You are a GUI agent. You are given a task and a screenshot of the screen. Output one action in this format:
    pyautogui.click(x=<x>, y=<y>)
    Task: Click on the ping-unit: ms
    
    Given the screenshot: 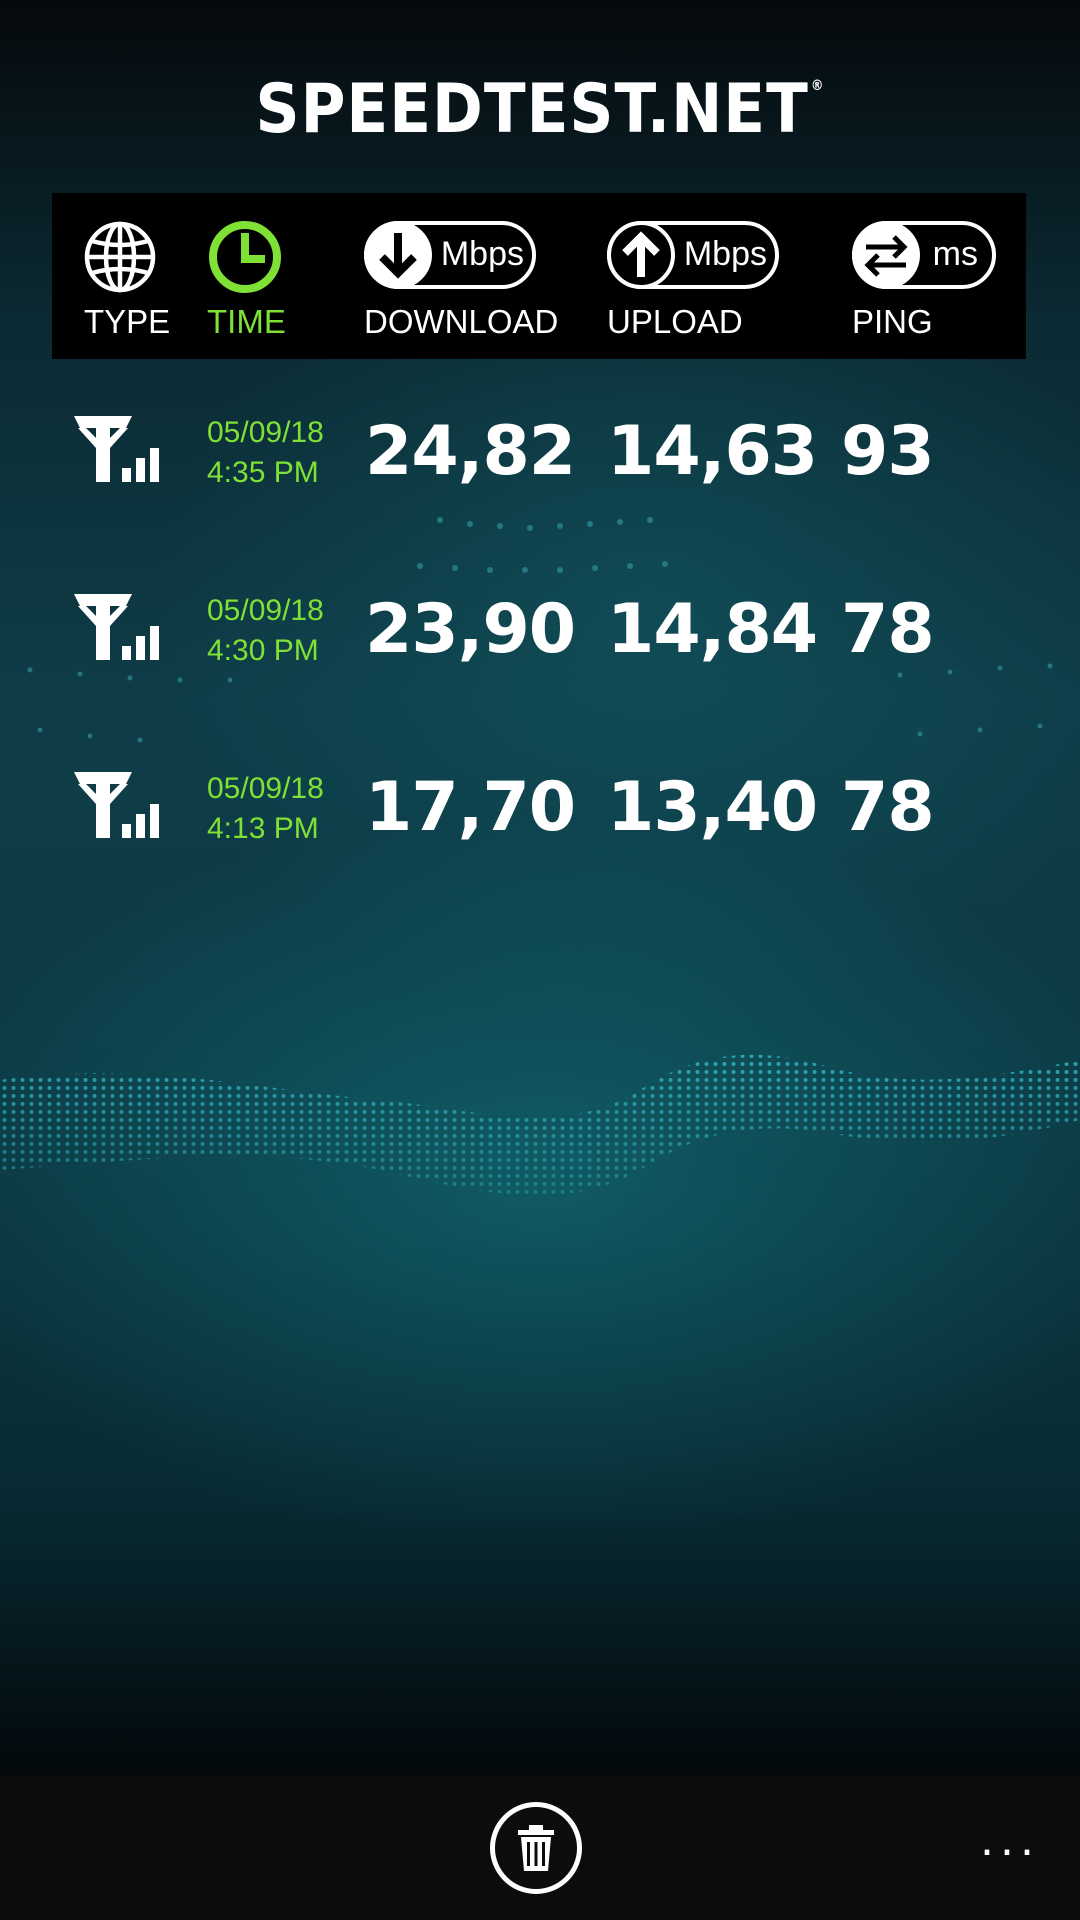 What is the action you would take?
    pyautogui.click(x=955, y=254)
    